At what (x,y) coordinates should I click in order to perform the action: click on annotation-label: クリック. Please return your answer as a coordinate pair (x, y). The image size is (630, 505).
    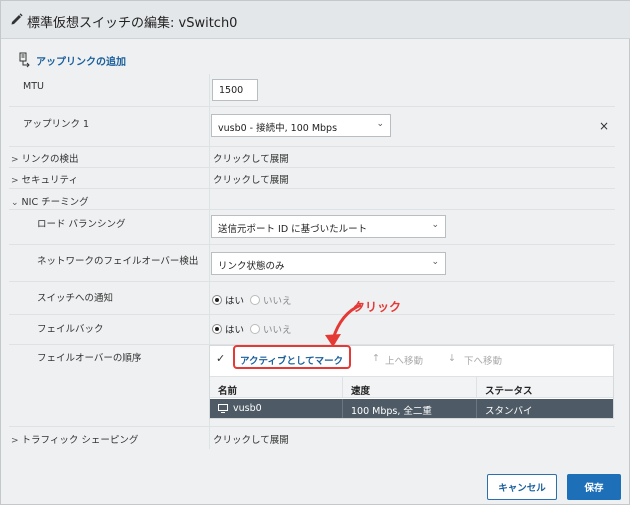
    Looking at the image, I should click on (377, 307).